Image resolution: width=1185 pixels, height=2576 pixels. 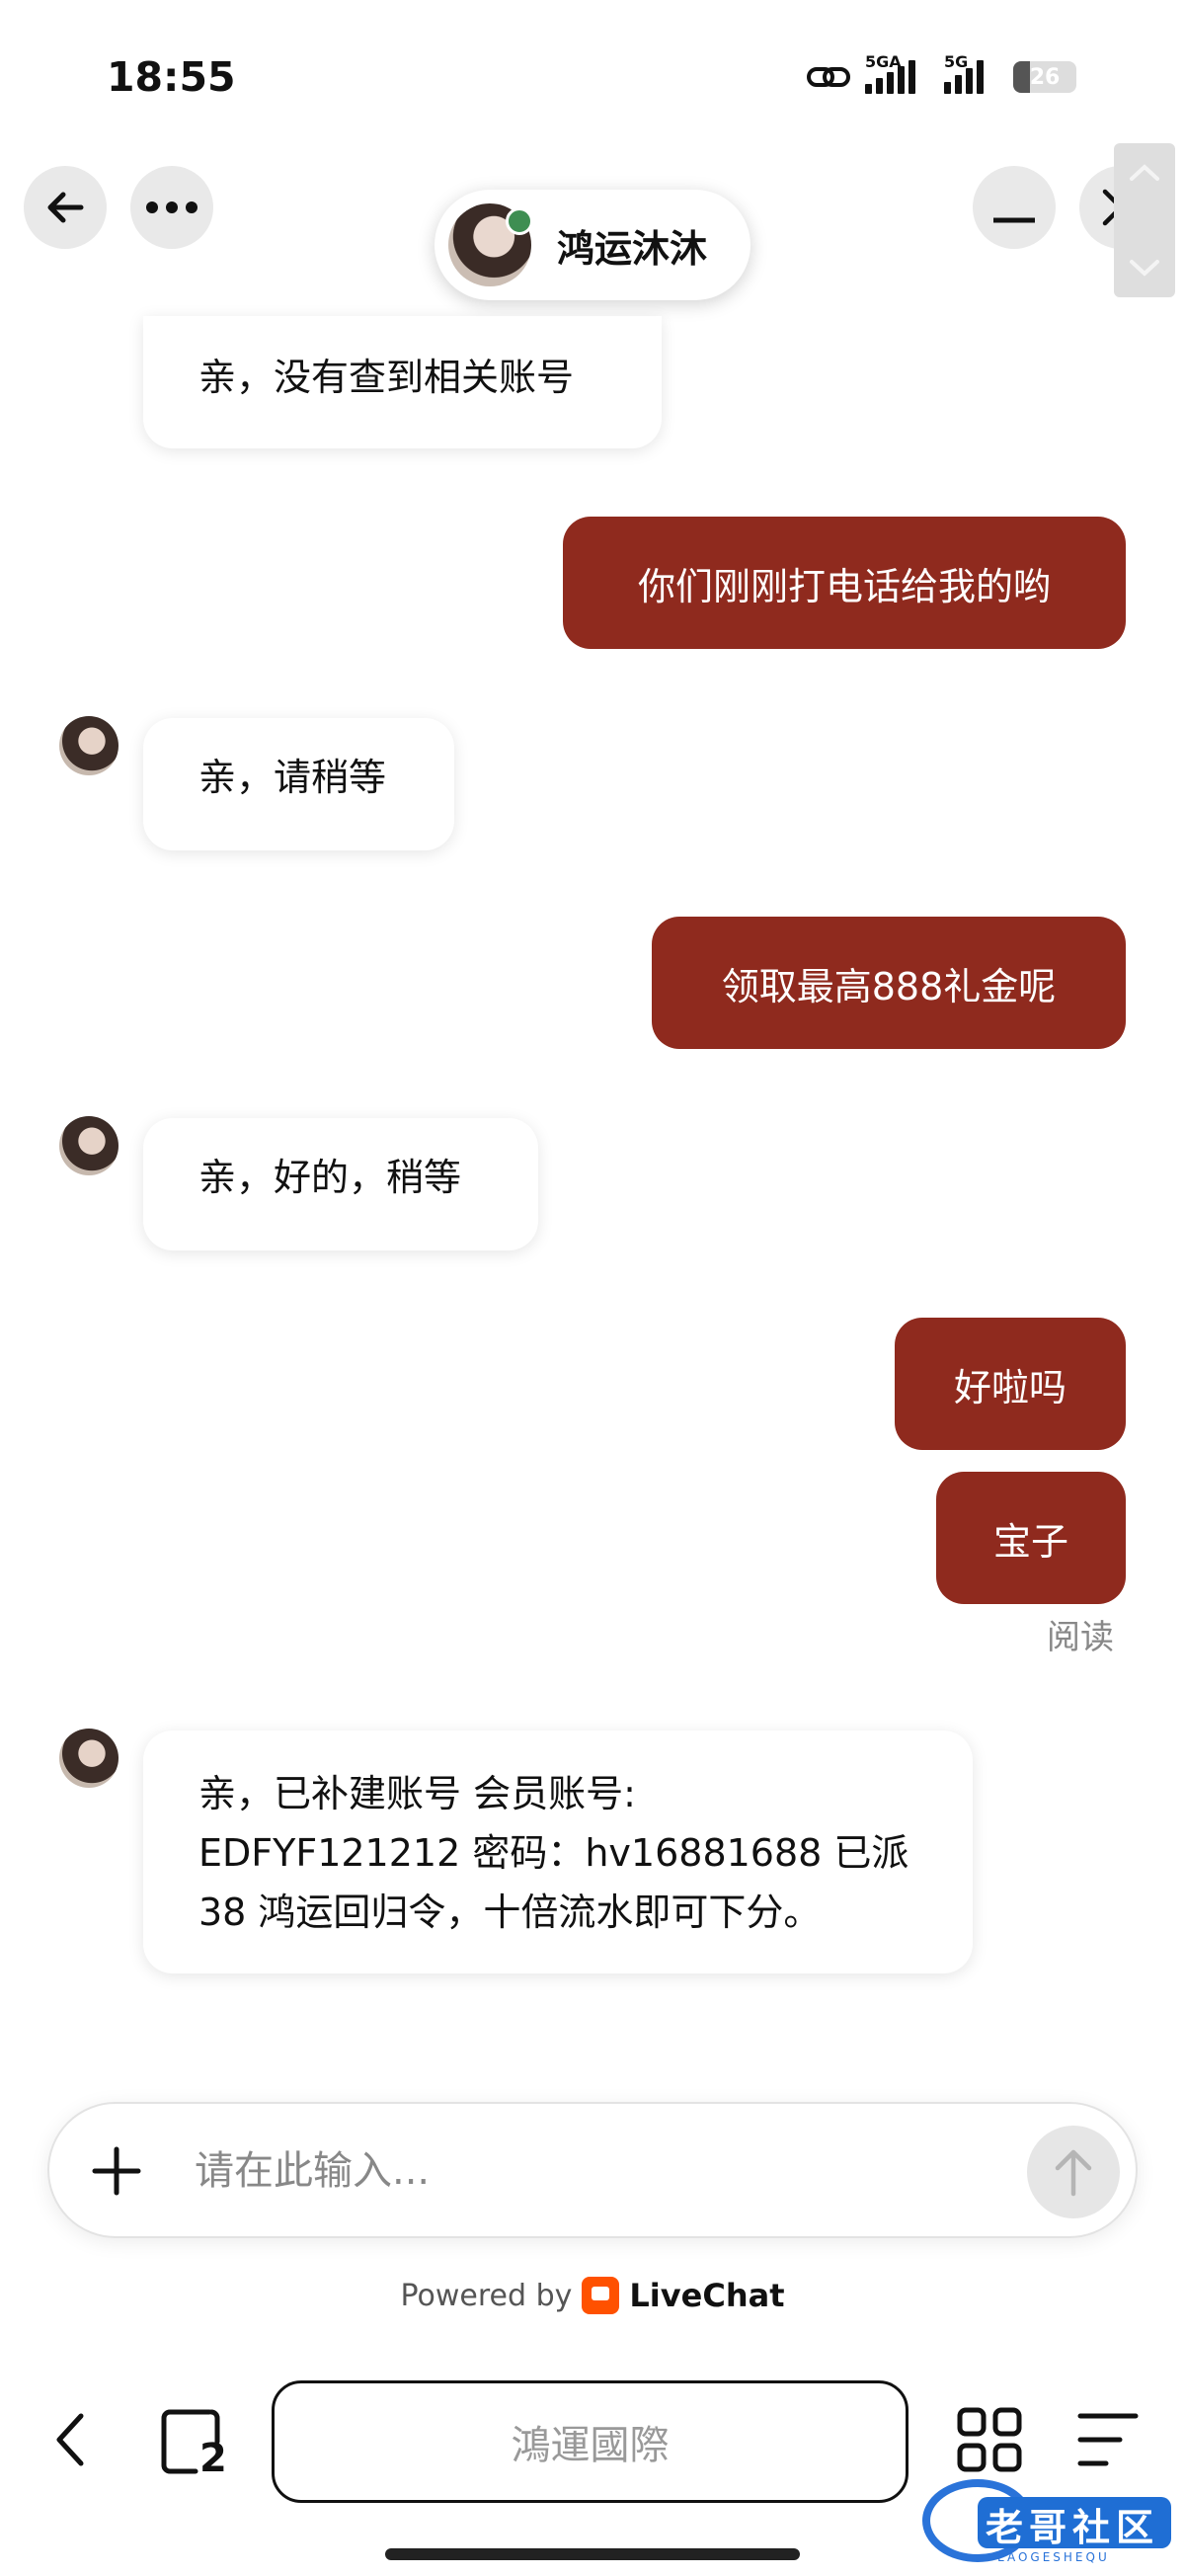 I want to click on message-line: 亲，已补建账号 会员账号:, so click(x=417, y=1793).